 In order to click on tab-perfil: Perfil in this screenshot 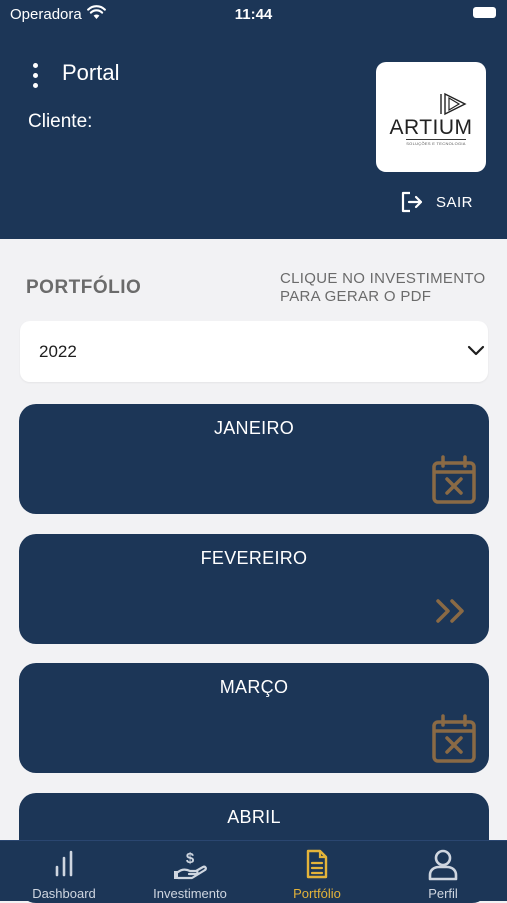, I will do `click(443, 871)`.